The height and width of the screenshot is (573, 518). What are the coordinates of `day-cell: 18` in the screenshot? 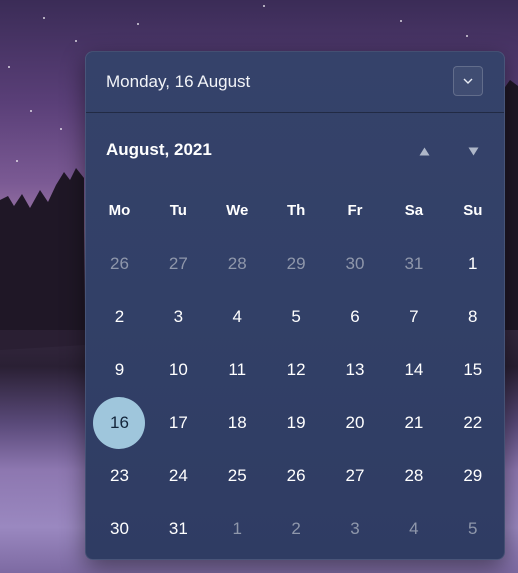 It's located at (237, 422).